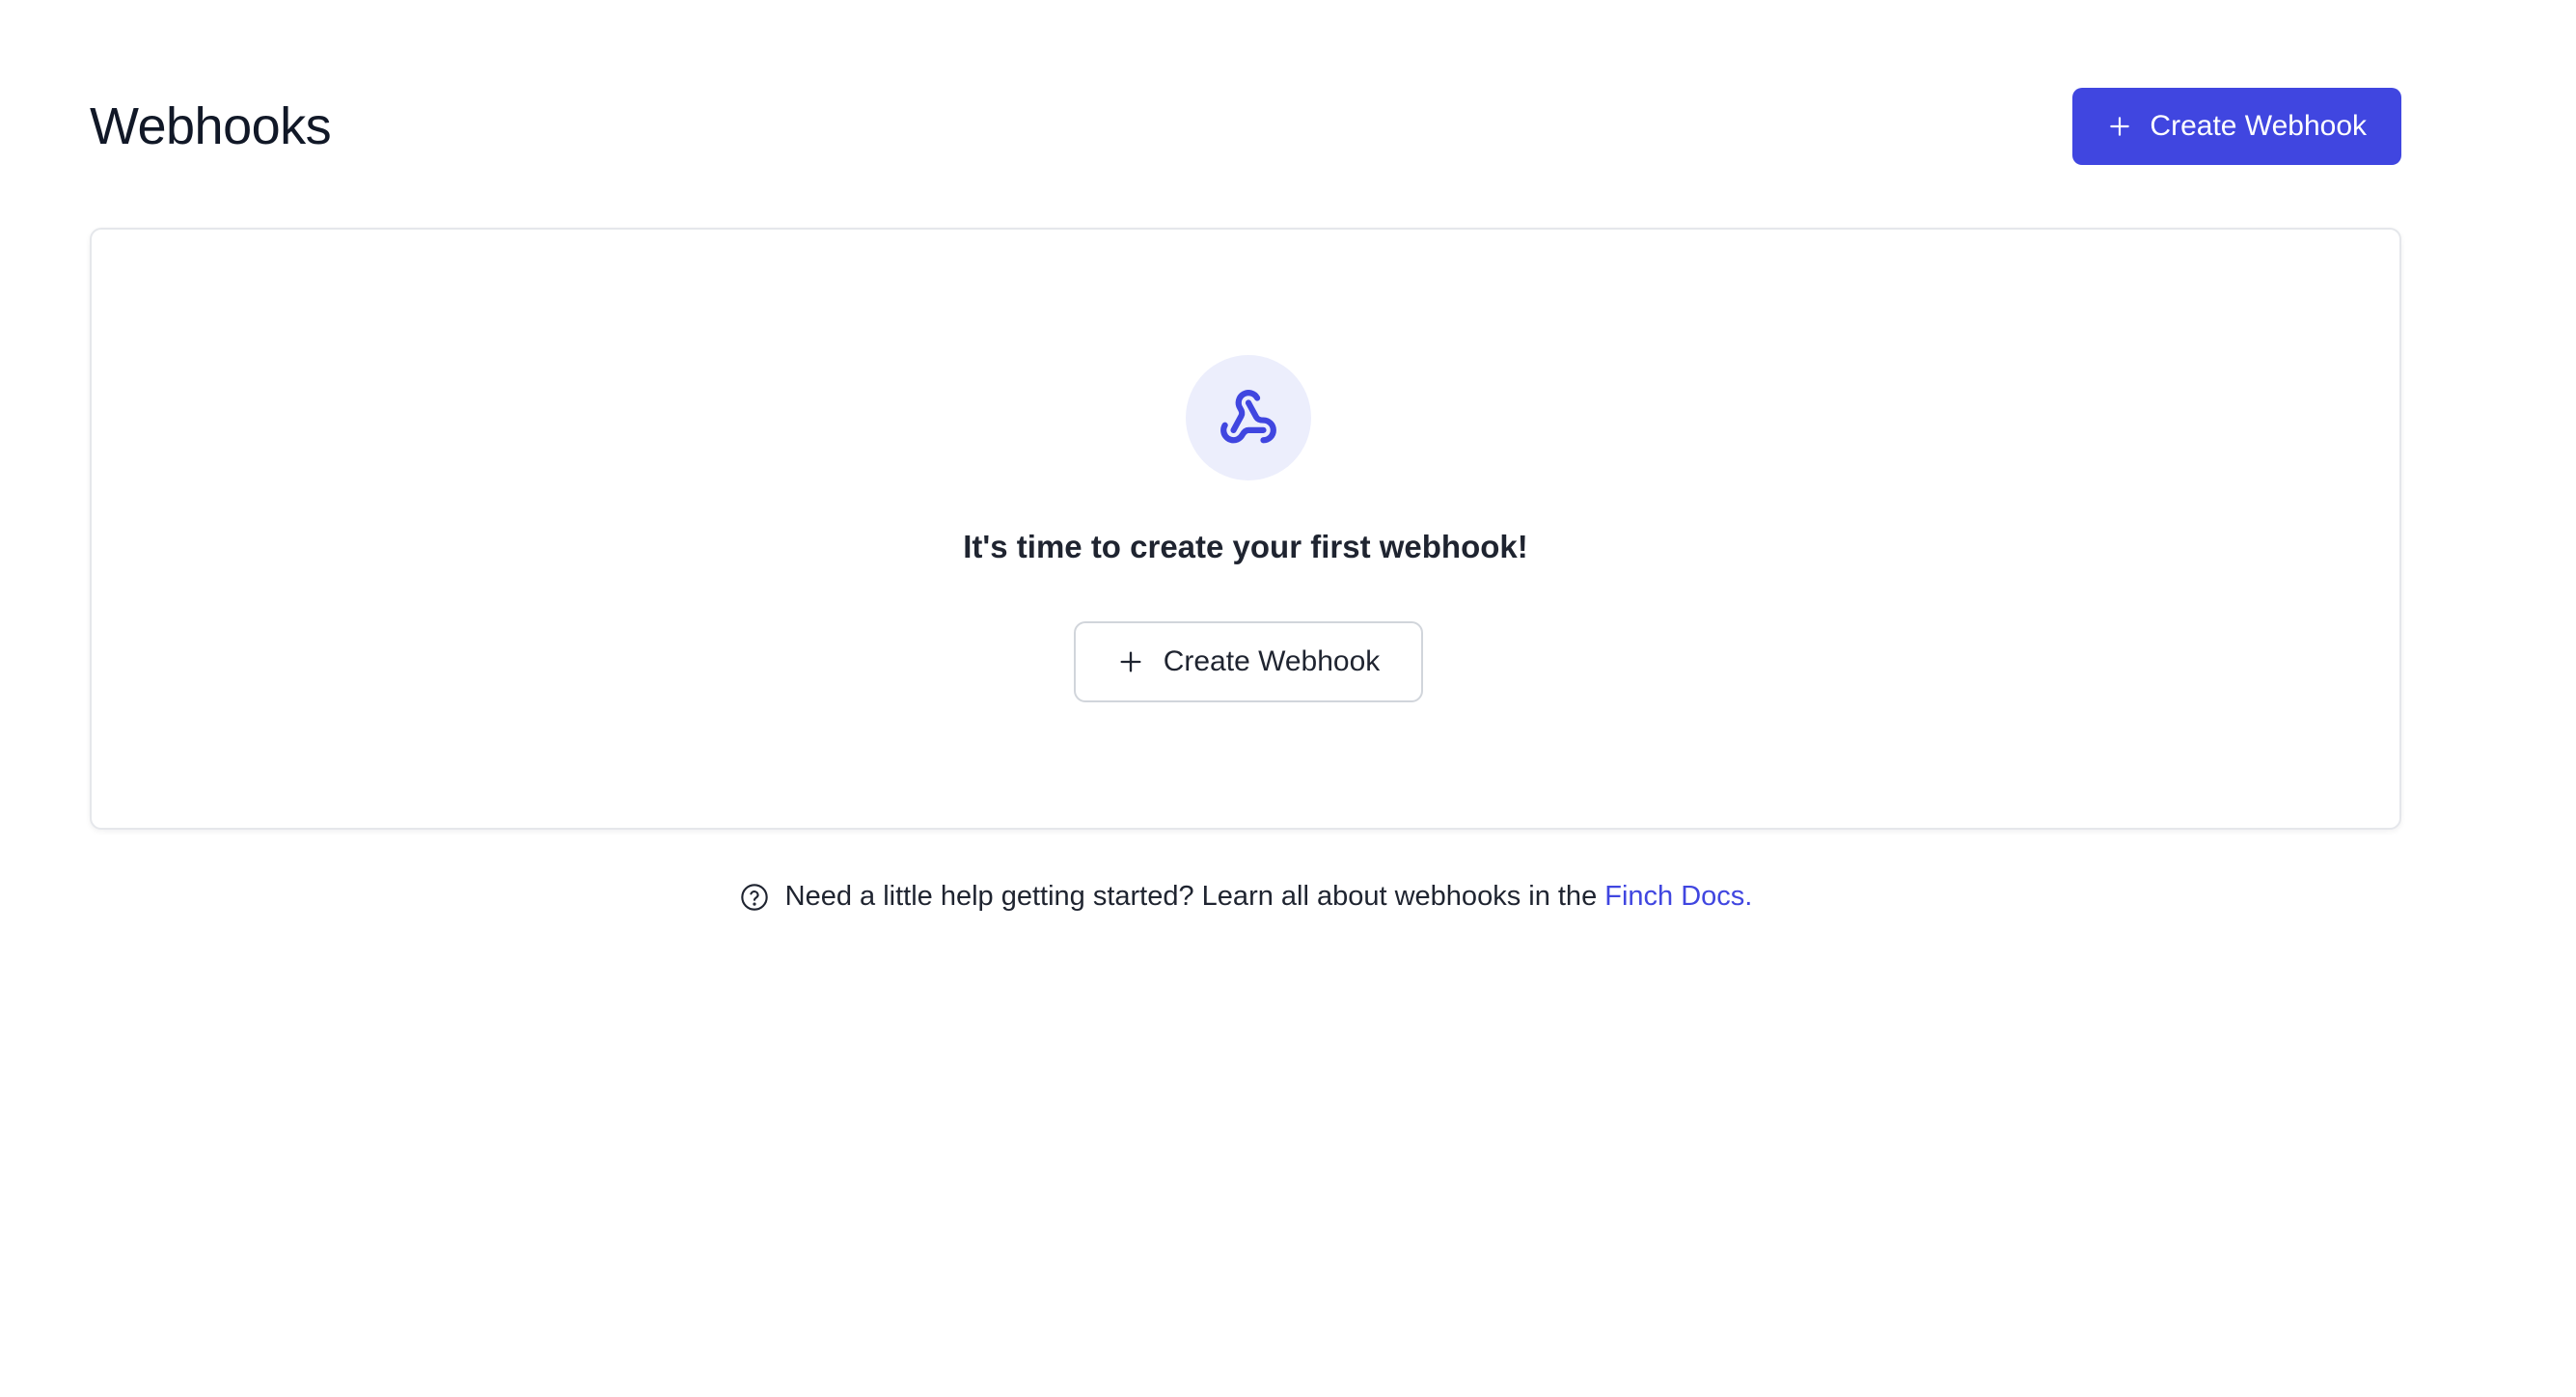 This screenshot has height=1397, width=2576. What do you see at coordinates (1272, 661) in the screenshot?
I see `empty-state-create-webhook-label: Create Webhook` at bounding box center [1272, 661].